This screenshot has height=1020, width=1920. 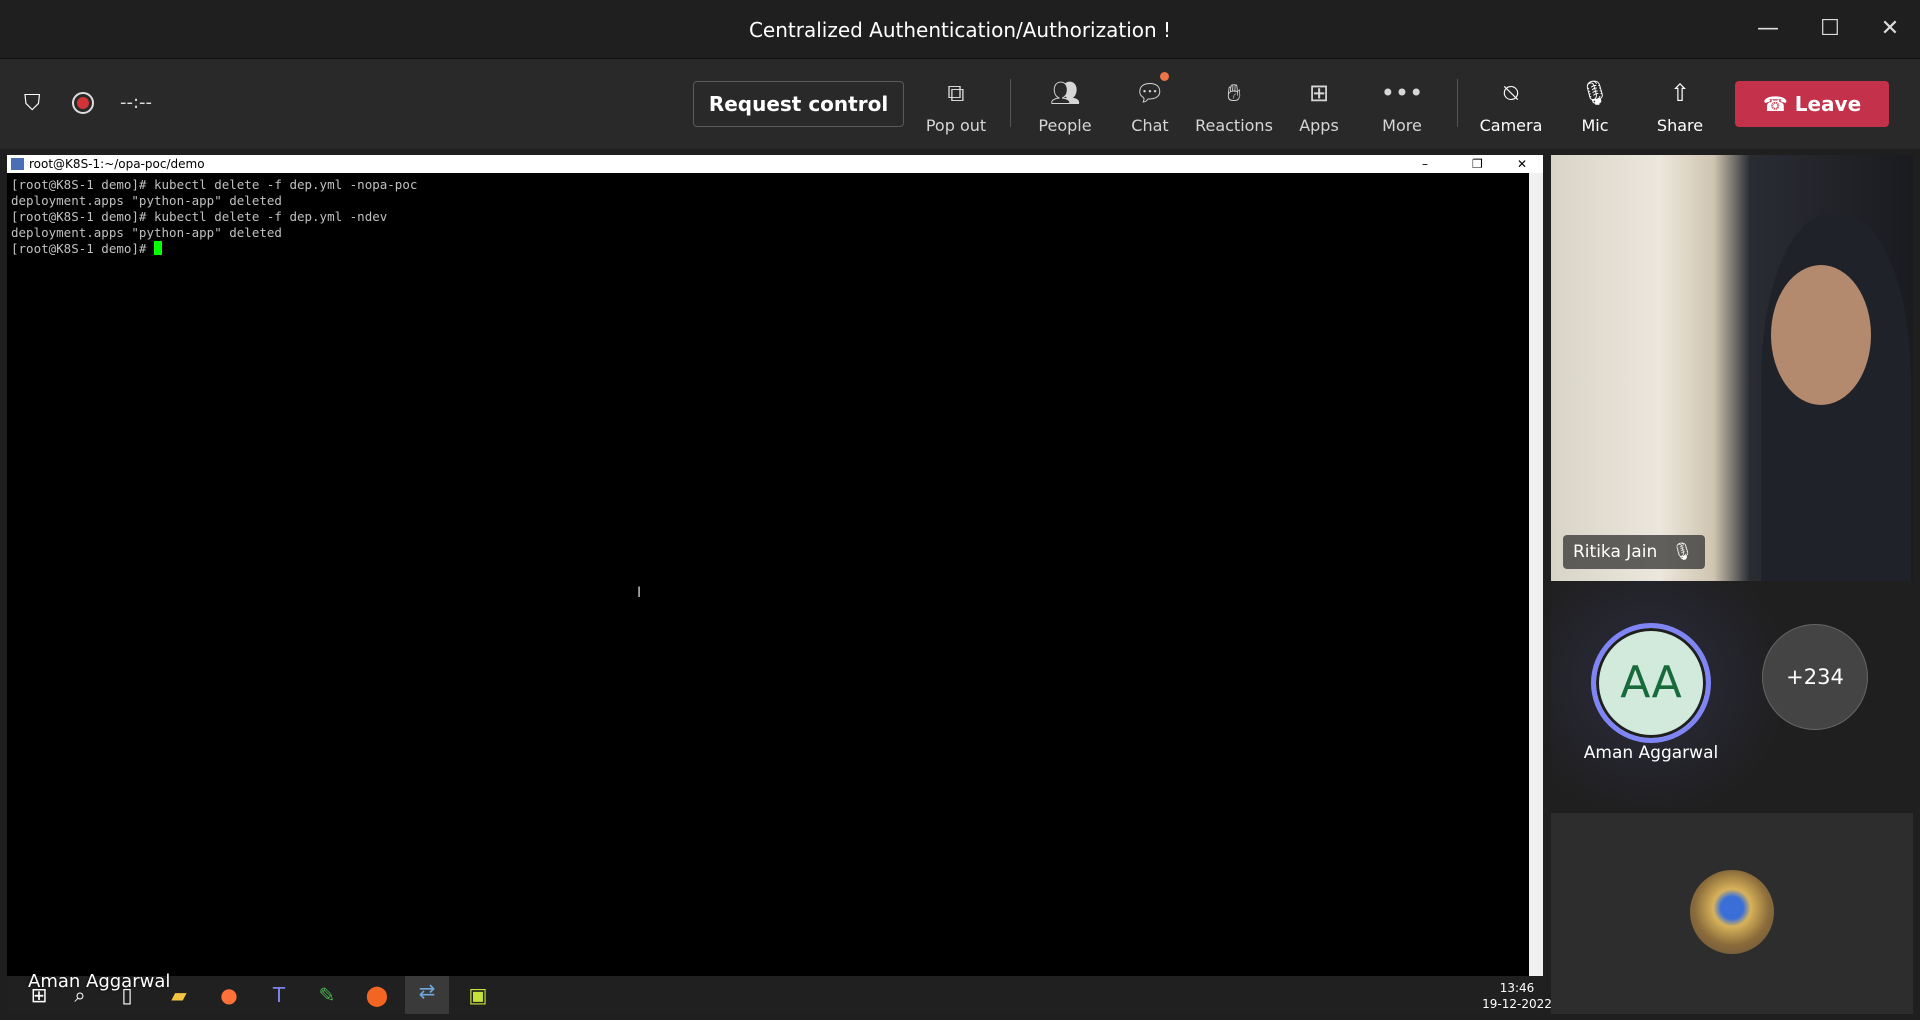 I want to click on chat-button: 💬︎ Chat, so click(x=1150, y=104).